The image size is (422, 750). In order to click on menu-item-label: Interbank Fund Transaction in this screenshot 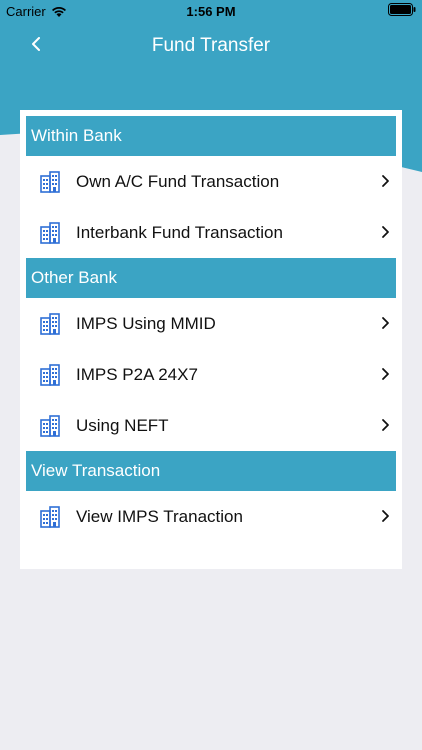, I will do `click(179, 232)`.